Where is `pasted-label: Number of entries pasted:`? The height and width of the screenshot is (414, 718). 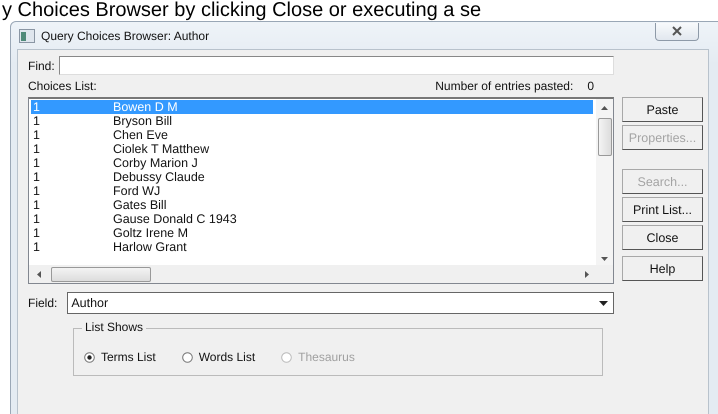 pasted-label: Number of entries pasted: is located at coordinates (504, 86).